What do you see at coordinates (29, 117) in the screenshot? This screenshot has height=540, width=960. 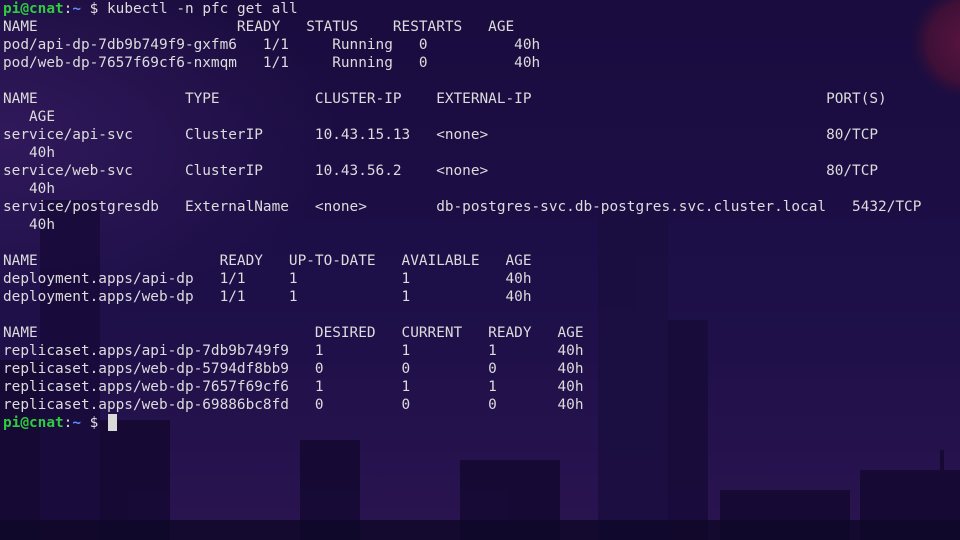 I see `services-header-wrap: AGE` at bounding box center [29, 117].